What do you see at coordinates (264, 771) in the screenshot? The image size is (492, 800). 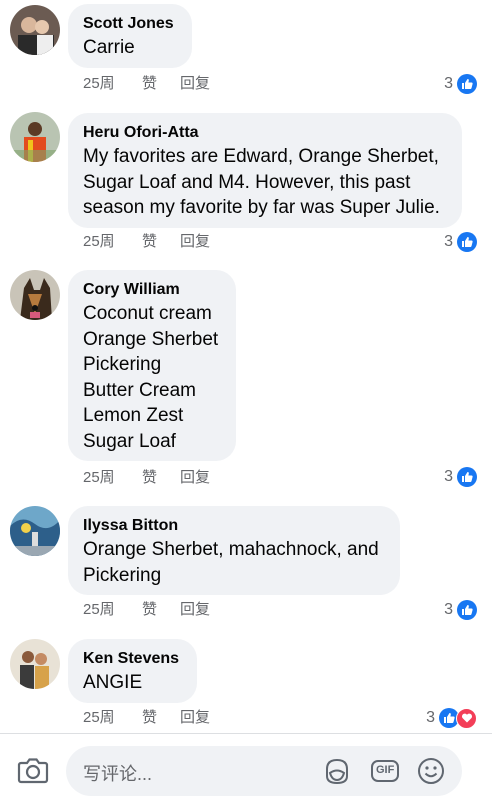 I see `comment-input: 写评论... GIF` at bounding box center [264, 771].